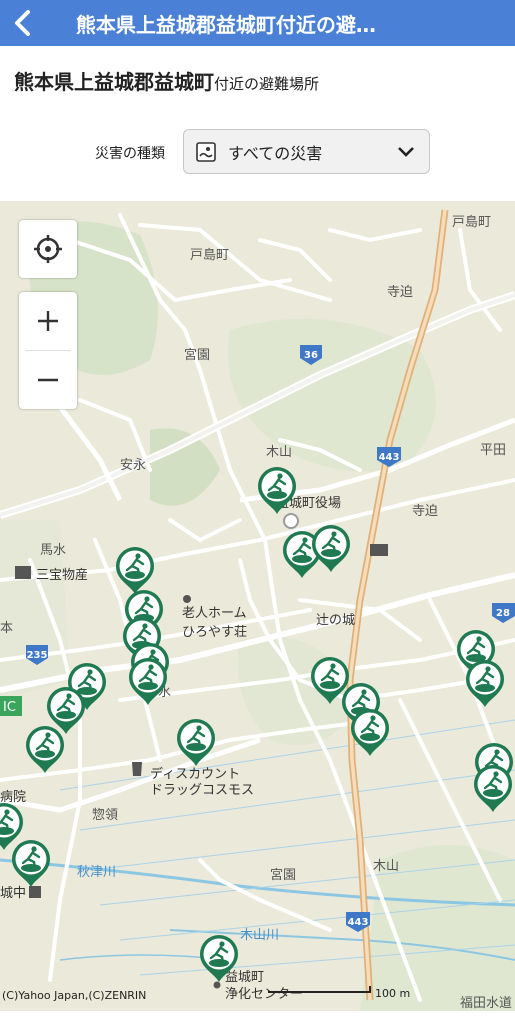  I want to click on label-soryo: 惣領, so click(105, 815).